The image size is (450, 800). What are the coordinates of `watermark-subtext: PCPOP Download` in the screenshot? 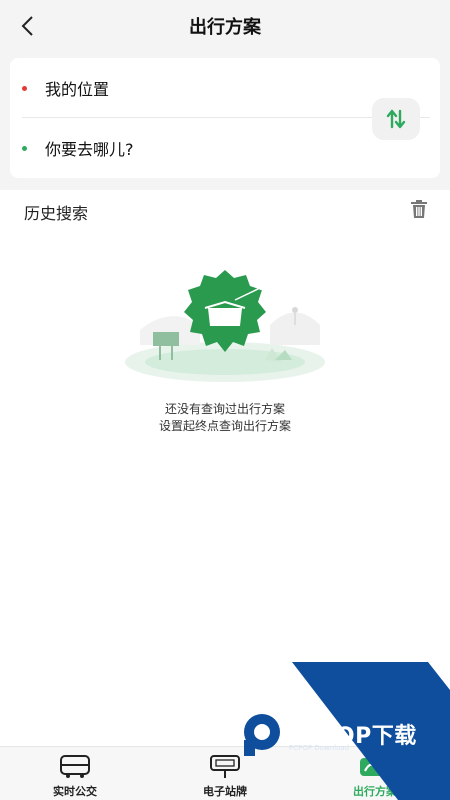 It's located at (319, 748).